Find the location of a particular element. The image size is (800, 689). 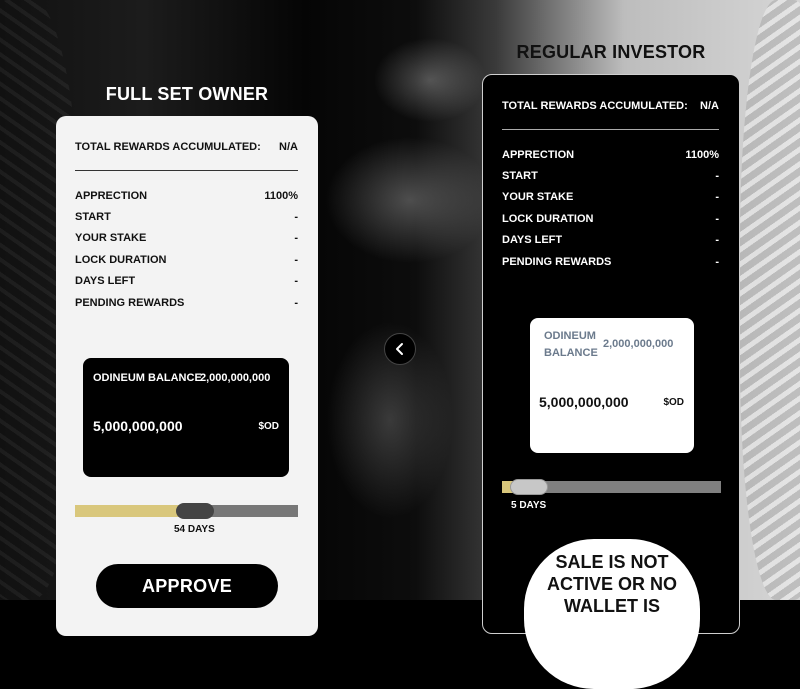

chevron-left-icon is located at coordinates (399, 349).